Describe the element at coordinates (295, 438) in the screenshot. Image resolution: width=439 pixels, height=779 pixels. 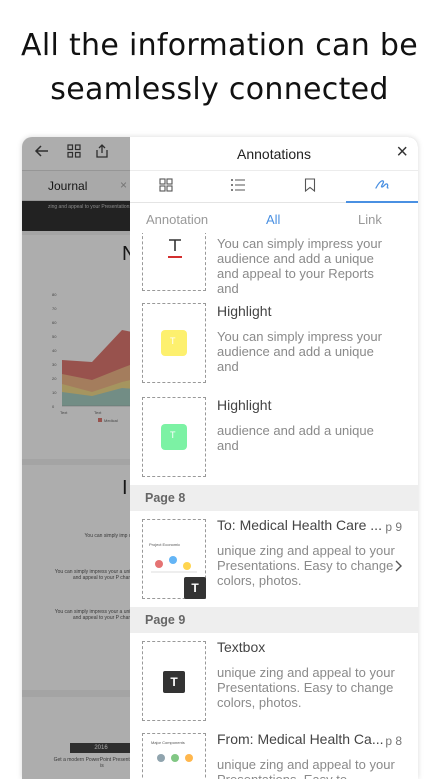
I see `annotation-text: audience and add a unique and` at that location.